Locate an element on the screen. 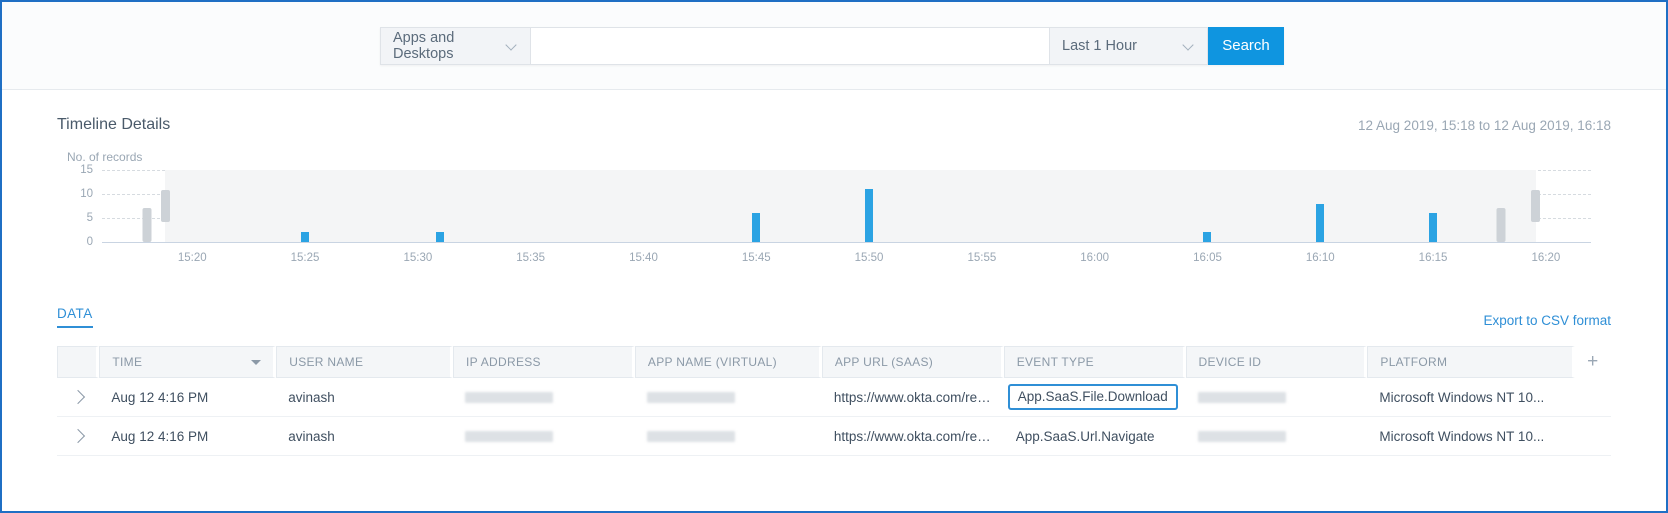 The image size is (1668, 513). chart-brush-handle-left is located at coordinates (165, 206).